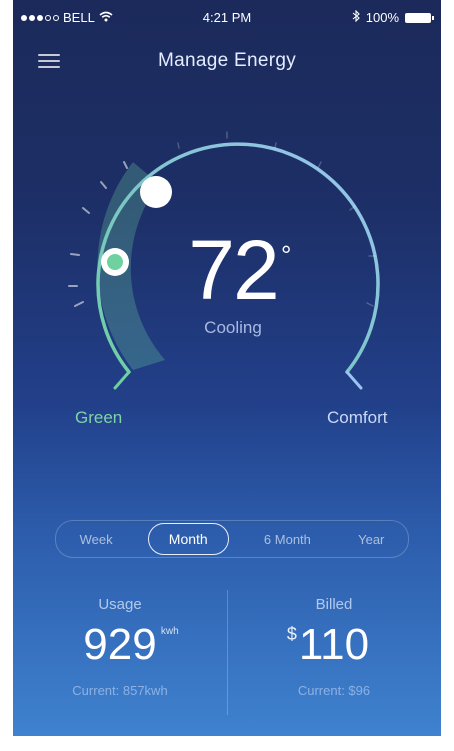 This screenshot has width=454, height=751. I want to click on usage-value: 929, so click(120, 644).